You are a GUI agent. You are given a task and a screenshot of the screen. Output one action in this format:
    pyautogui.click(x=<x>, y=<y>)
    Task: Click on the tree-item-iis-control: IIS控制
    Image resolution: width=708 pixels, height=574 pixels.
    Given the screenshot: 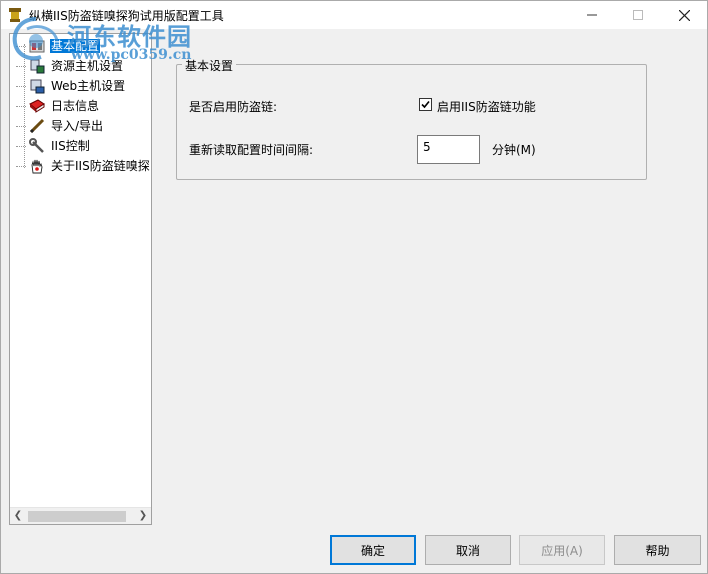 What is the action you would take?
    pyautogui.click(x=80, y=146)
    